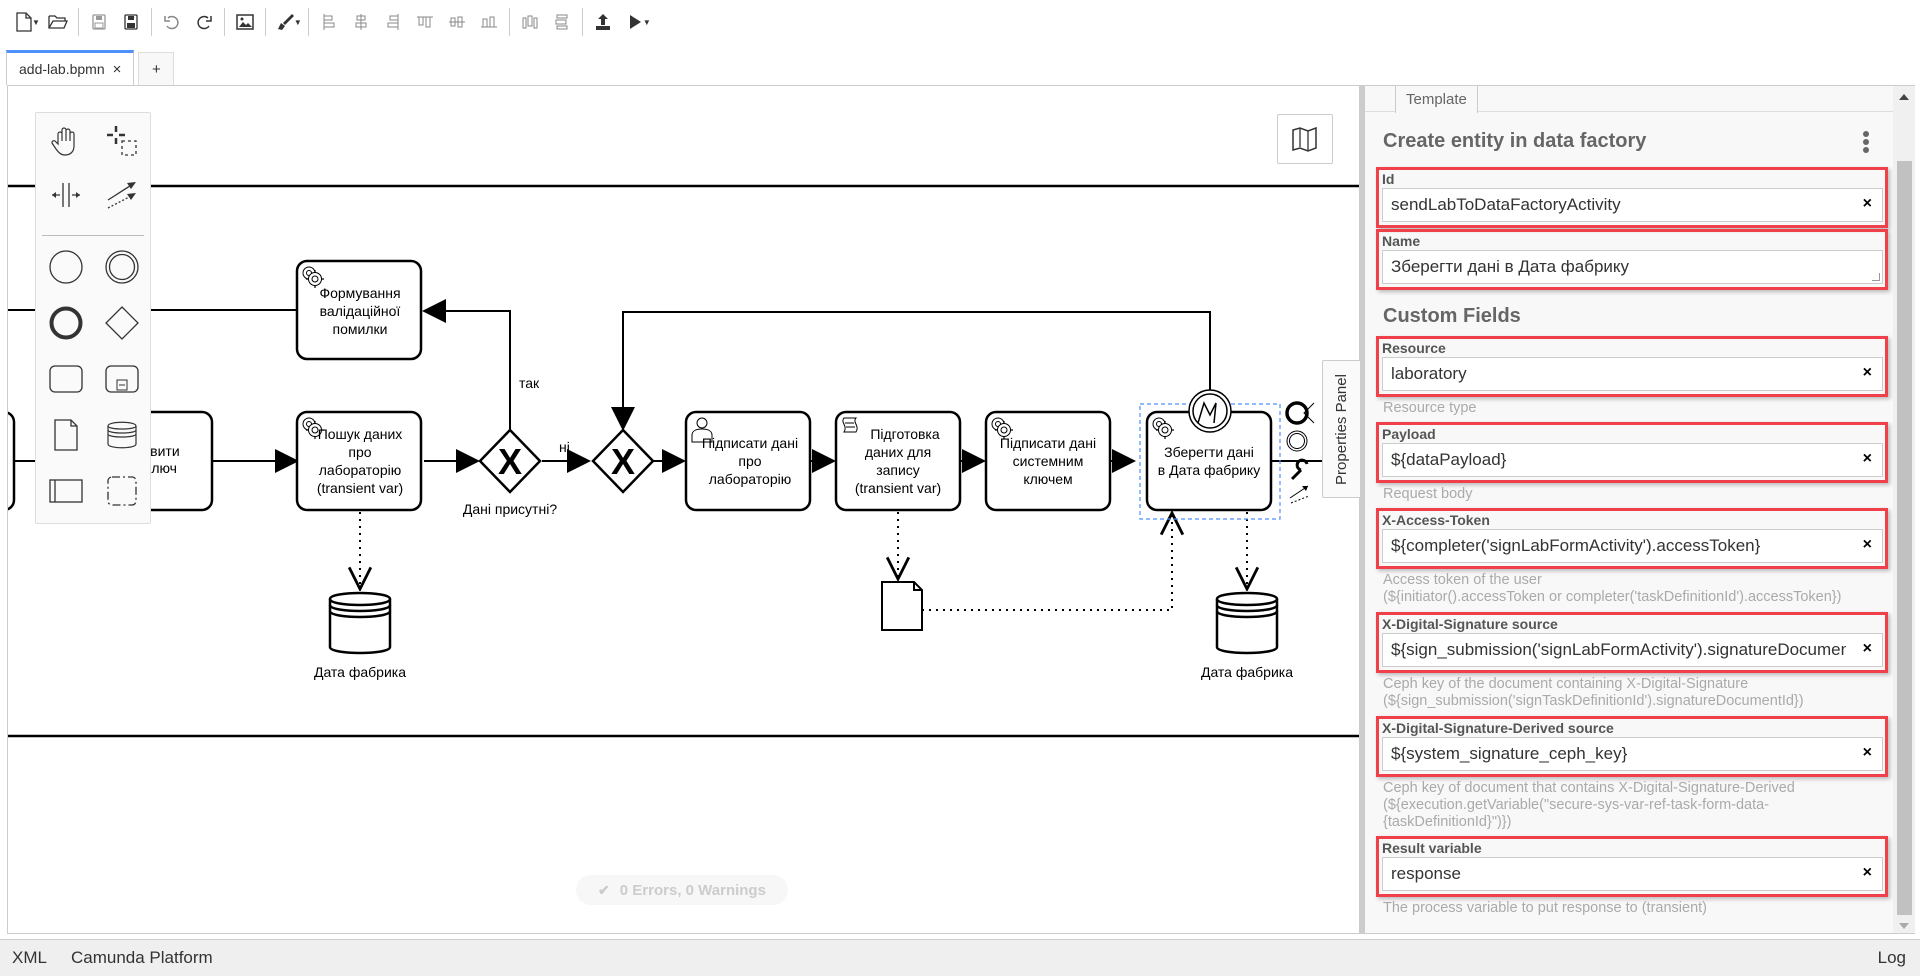 This screenshot has height=976, width=1920. I want to click on properties-panel-toggle: Properties Panel, so click(1341, 429).